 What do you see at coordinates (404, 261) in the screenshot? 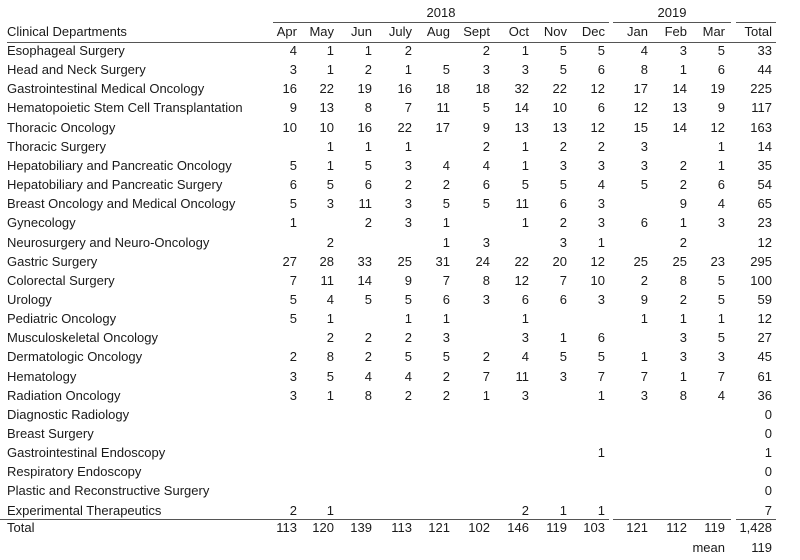
I see `count-cell: 25` at bounding box center [404, 261].